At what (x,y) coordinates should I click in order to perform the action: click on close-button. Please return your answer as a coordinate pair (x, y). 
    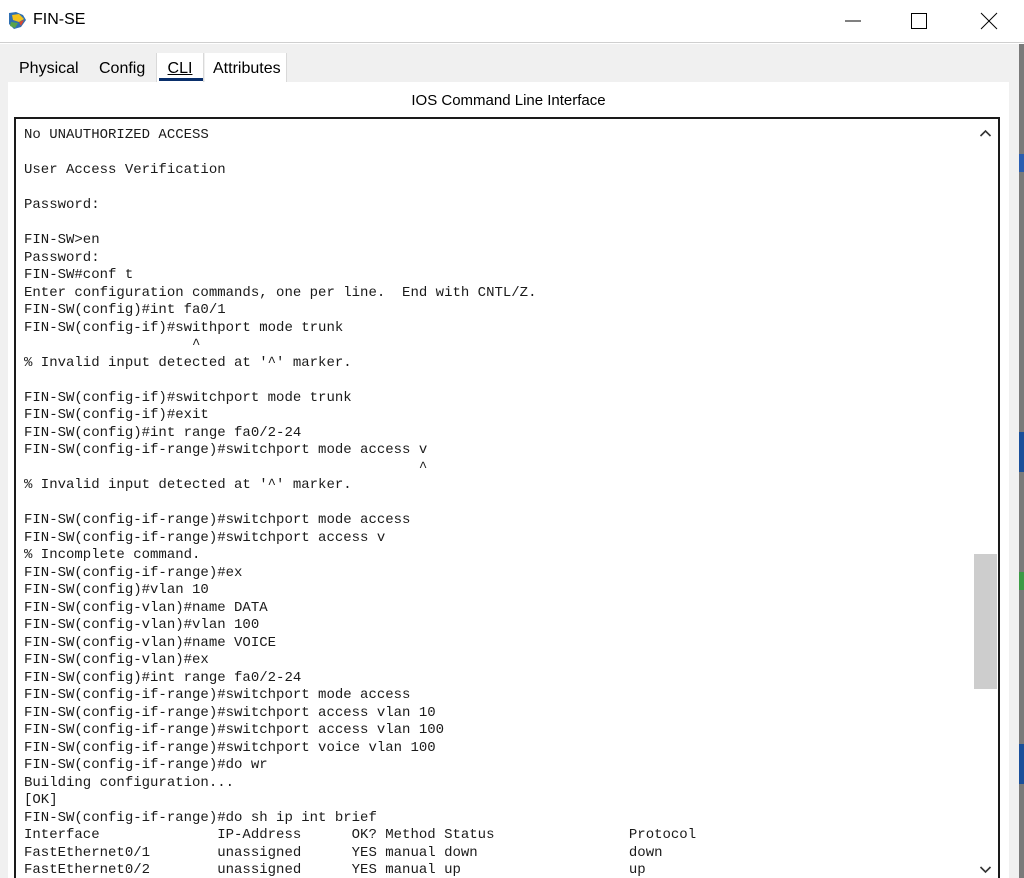
    Looking at the image, I should click on (989, 21).